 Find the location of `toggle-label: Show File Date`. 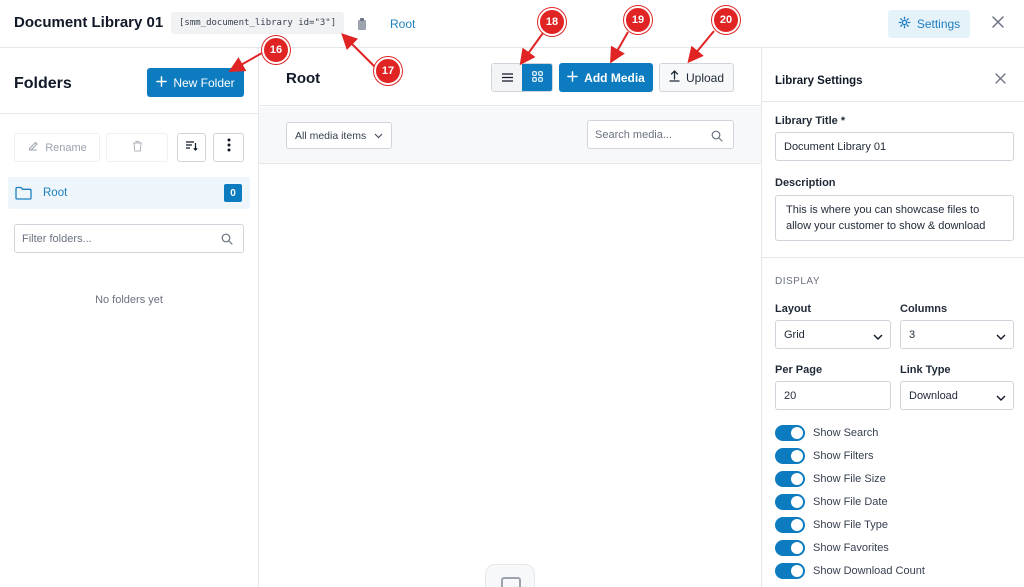

toggle-label: Show File Date is located at coordinates (850, 502).